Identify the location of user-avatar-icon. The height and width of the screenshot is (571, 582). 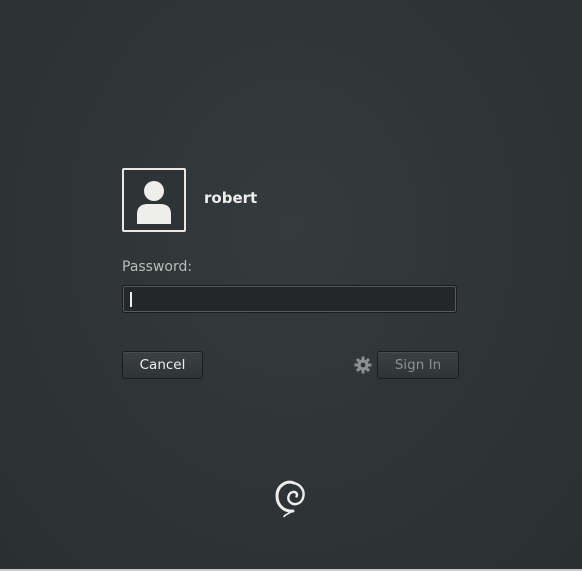
(154, 200).